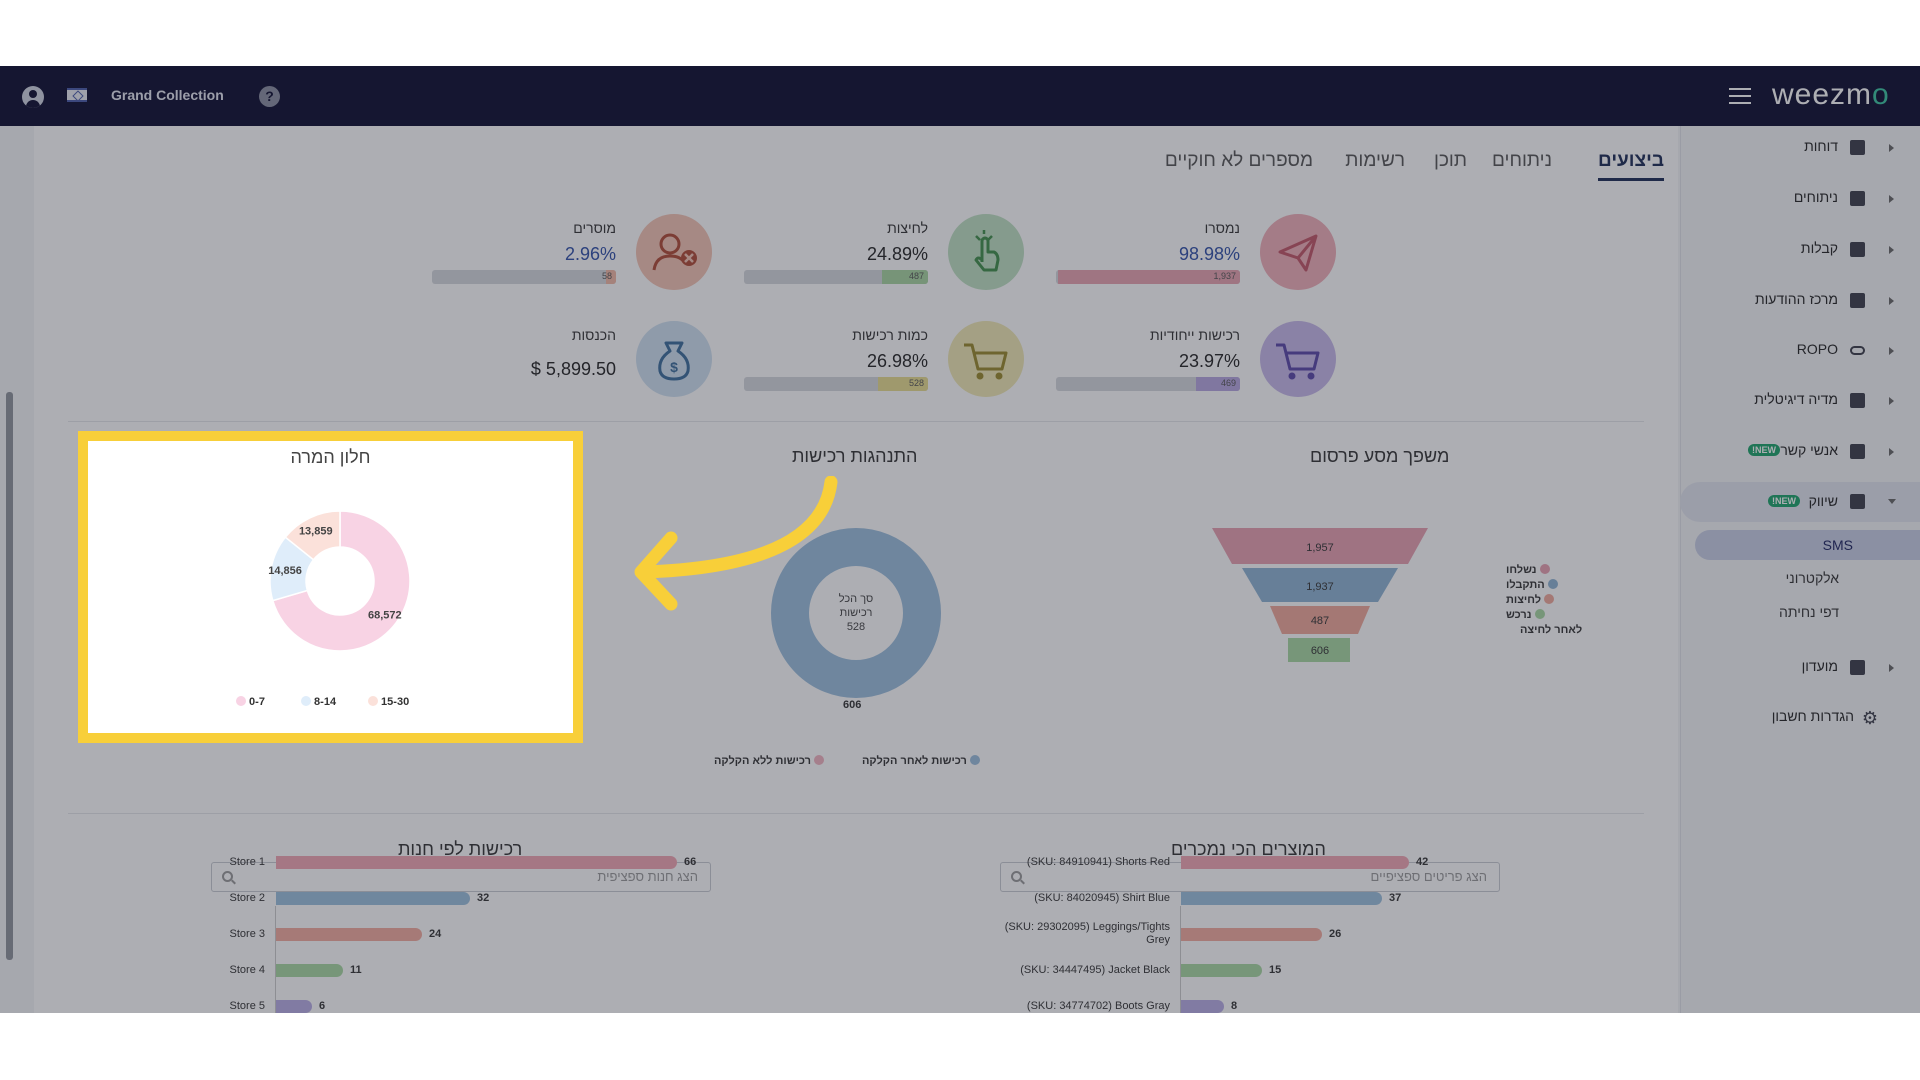 The image size is (1920, 1080). I want to click on legend-item-8-14: 8-14, so click(318, 702).